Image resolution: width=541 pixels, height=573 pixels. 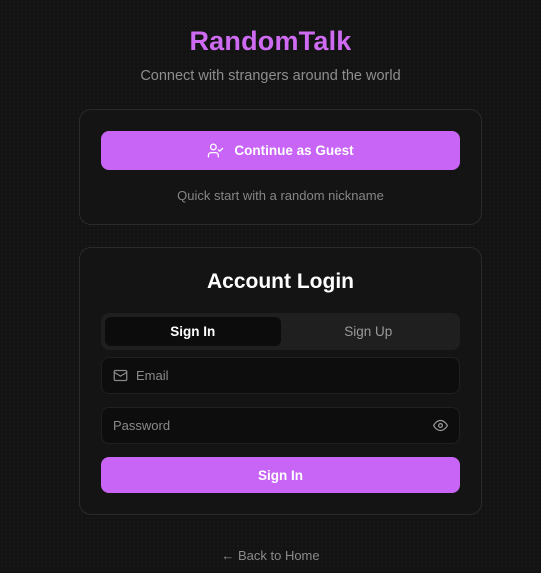 What do you see at coordinates (280, 475) in the screenshot?
I see `sign-in-button: Sign In` at bounding box center [280, 475].